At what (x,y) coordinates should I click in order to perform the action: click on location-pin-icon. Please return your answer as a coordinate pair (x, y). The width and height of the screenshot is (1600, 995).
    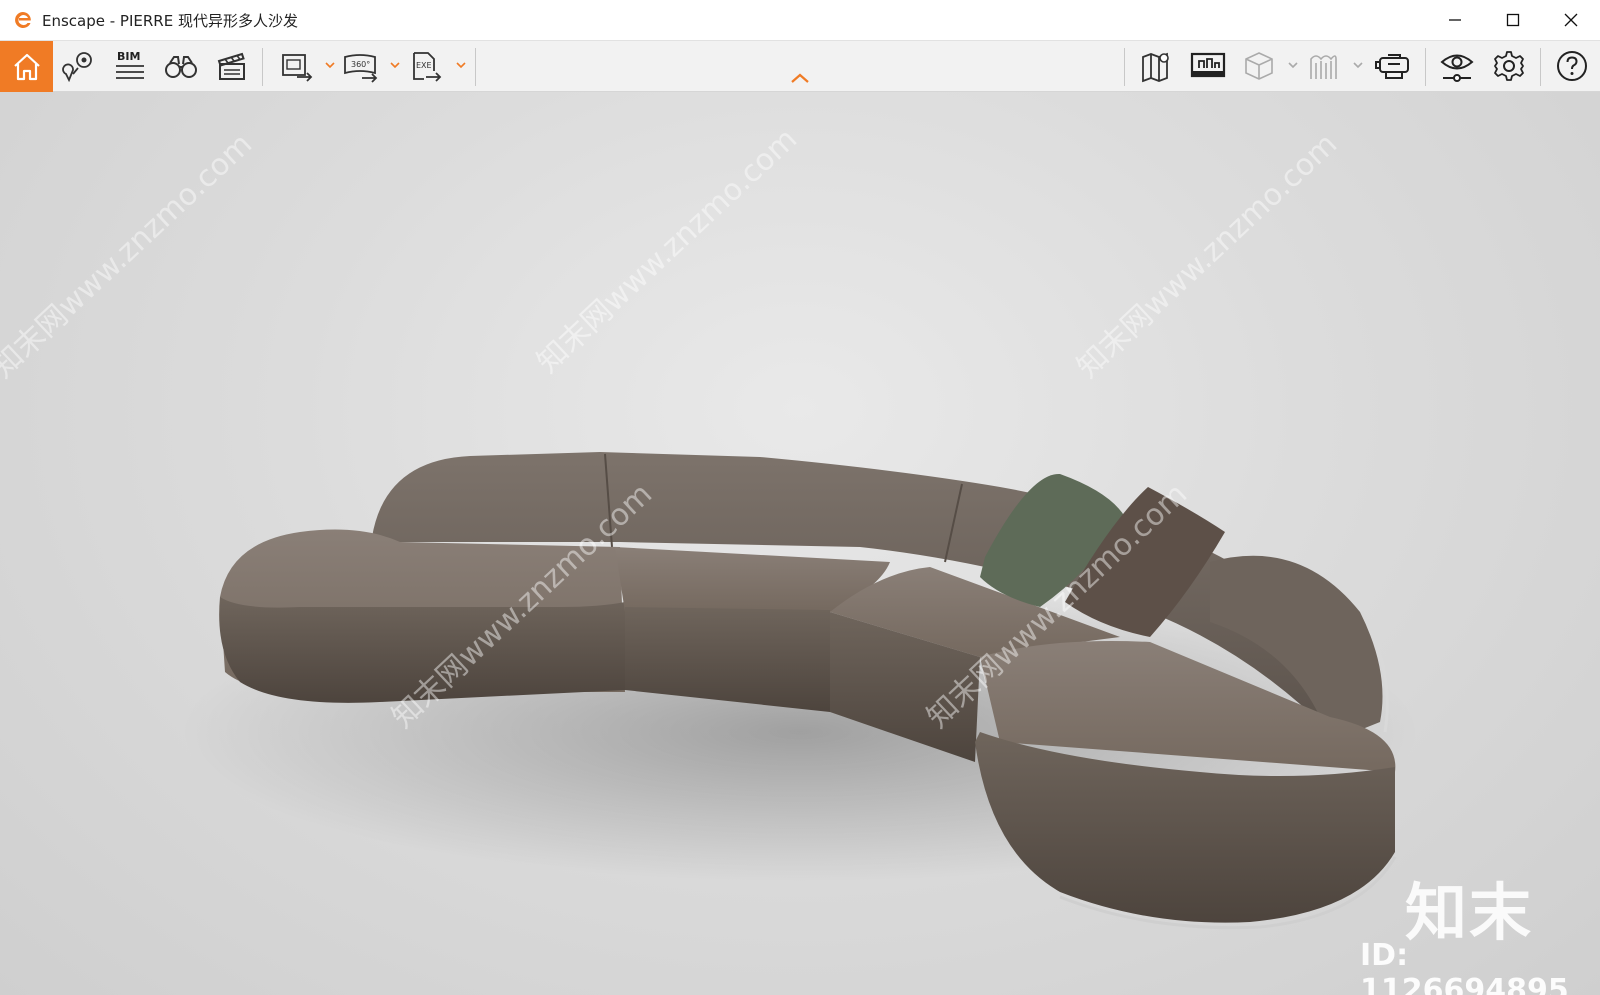
    Looking at the image, I should click on (77, 67).